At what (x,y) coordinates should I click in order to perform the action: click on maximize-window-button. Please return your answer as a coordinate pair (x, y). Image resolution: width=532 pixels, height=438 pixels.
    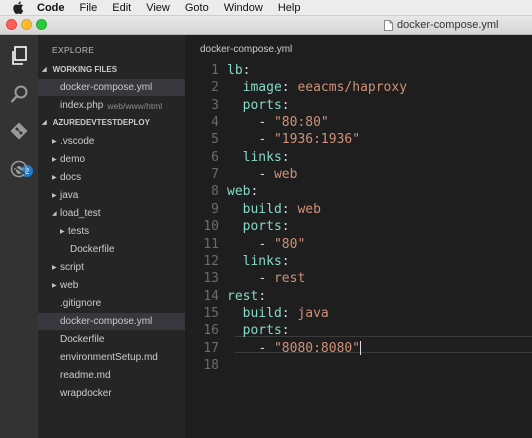
    Looking at the image, I should click on (41, 24).